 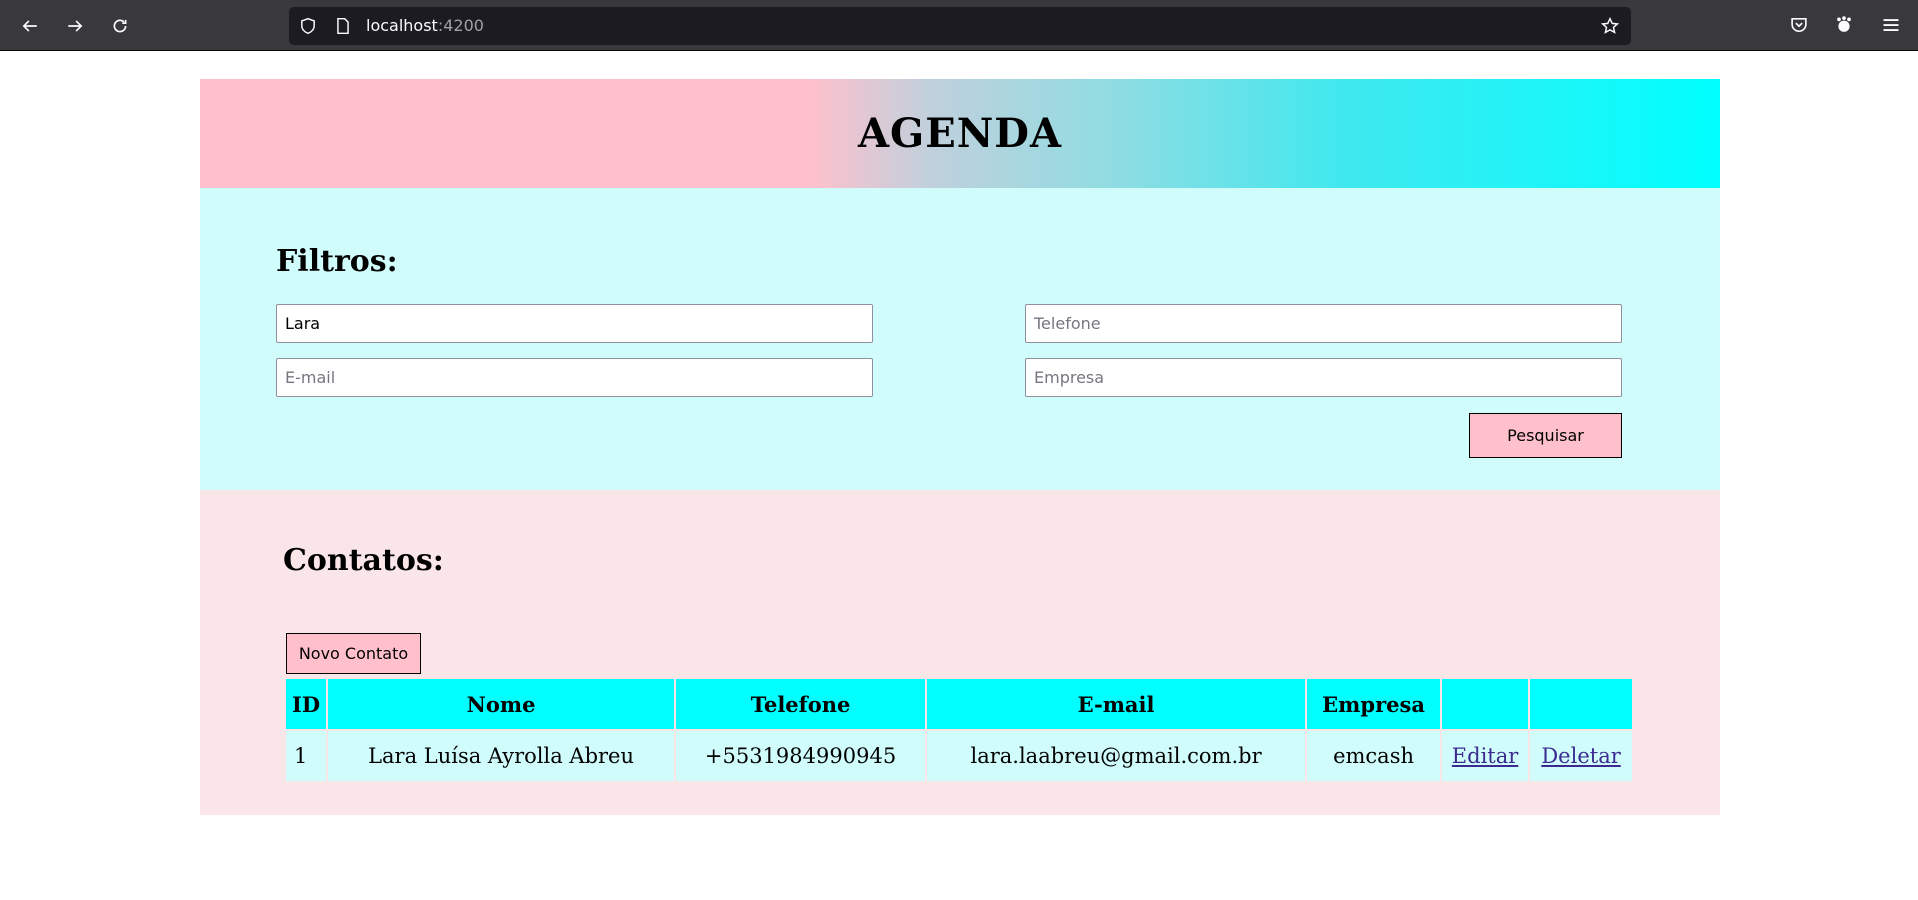 I want to click on app-title: AGENDA, so click(x=960, y=133).